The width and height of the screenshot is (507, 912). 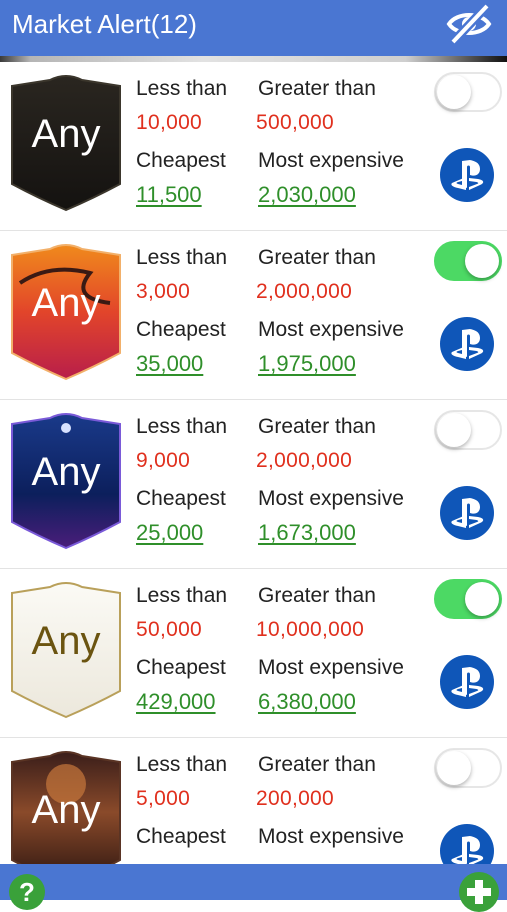 What do you see at coordinates (163, 291) in the screenshot?
I see `less-than-value: 3,000` at bounding box center [163, 291].